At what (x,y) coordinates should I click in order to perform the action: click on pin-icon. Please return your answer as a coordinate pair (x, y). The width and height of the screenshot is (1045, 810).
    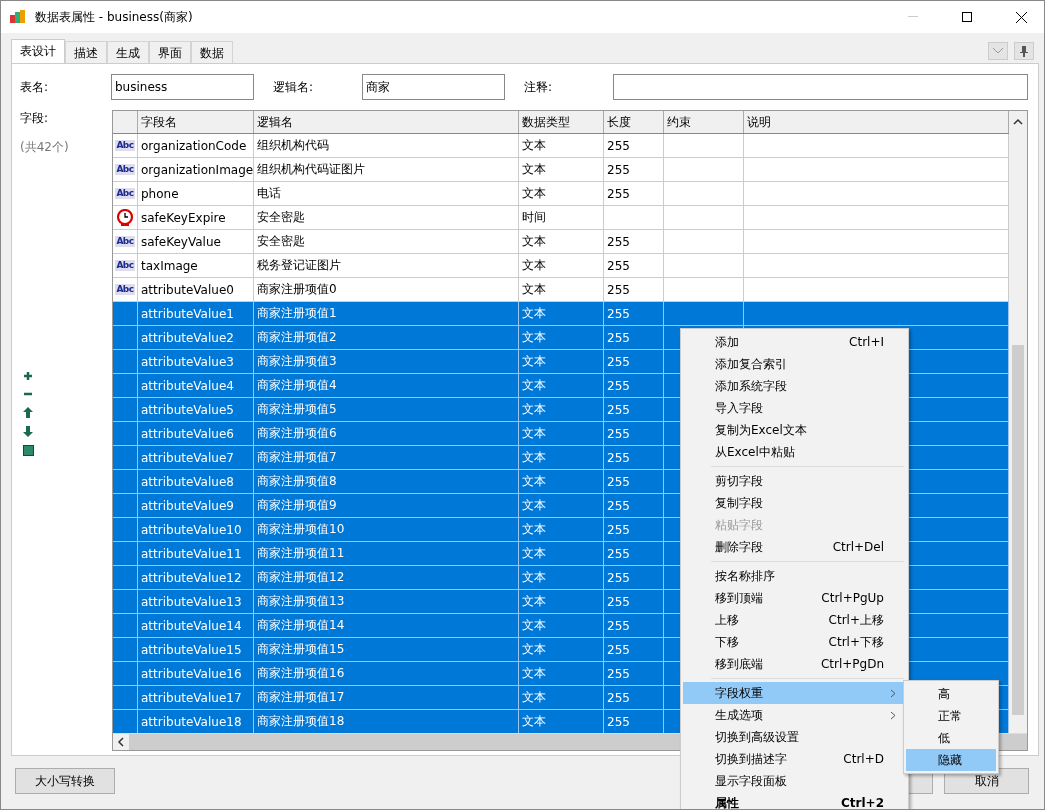
    Looking at the image, I should click on (1024, 51).